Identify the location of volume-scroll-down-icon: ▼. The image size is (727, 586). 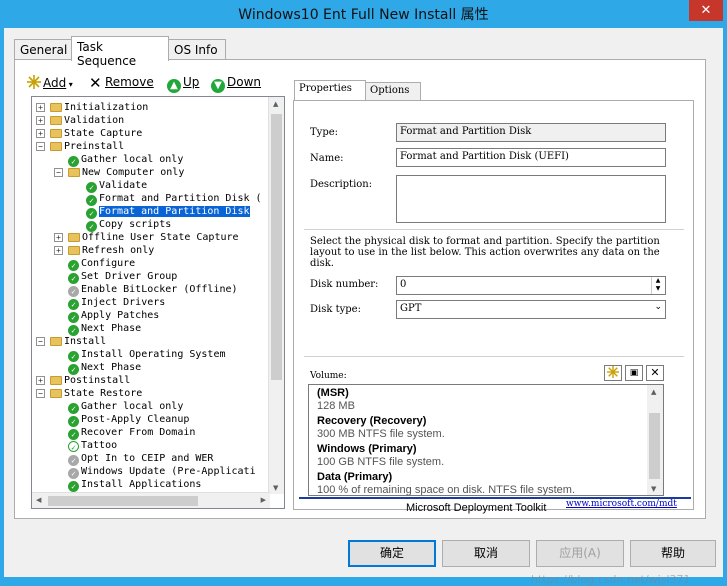
(653, 489).